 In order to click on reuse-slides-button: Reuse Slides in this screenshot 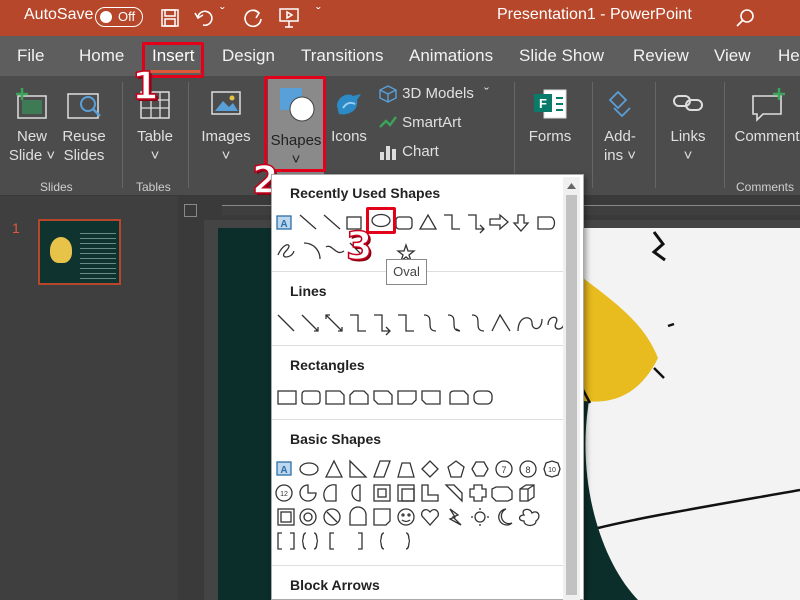, I will do `click(84, 125)`.